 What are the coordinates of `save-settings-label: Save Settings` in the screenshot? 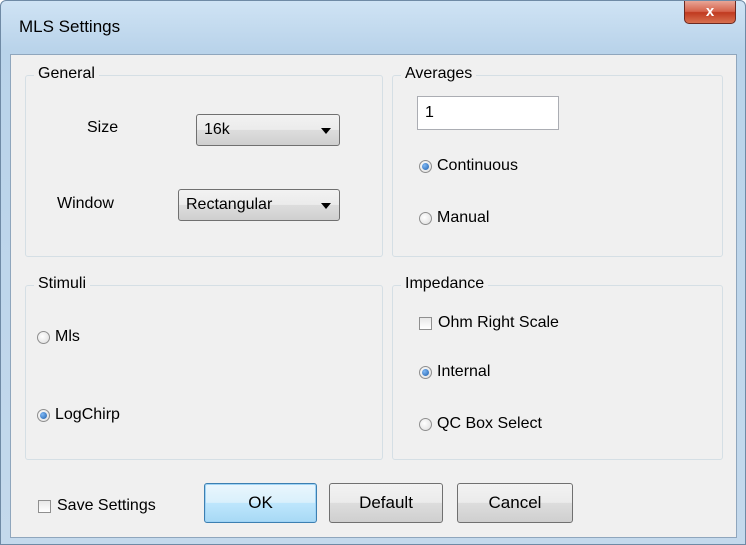 It's located at (106, 505).